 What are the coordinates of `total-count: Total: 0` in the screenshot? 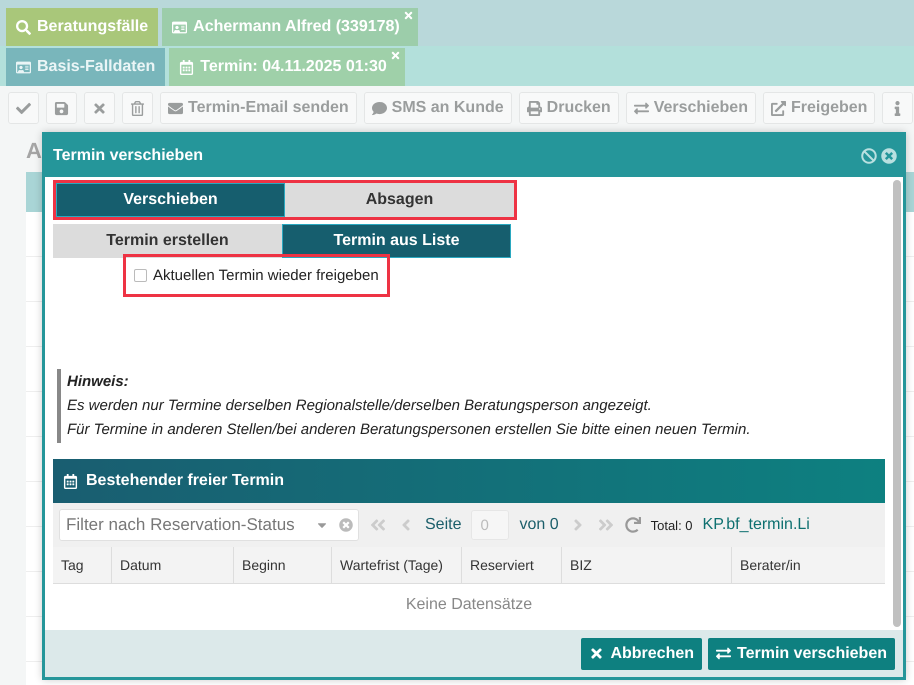 It's located at (671, 525).